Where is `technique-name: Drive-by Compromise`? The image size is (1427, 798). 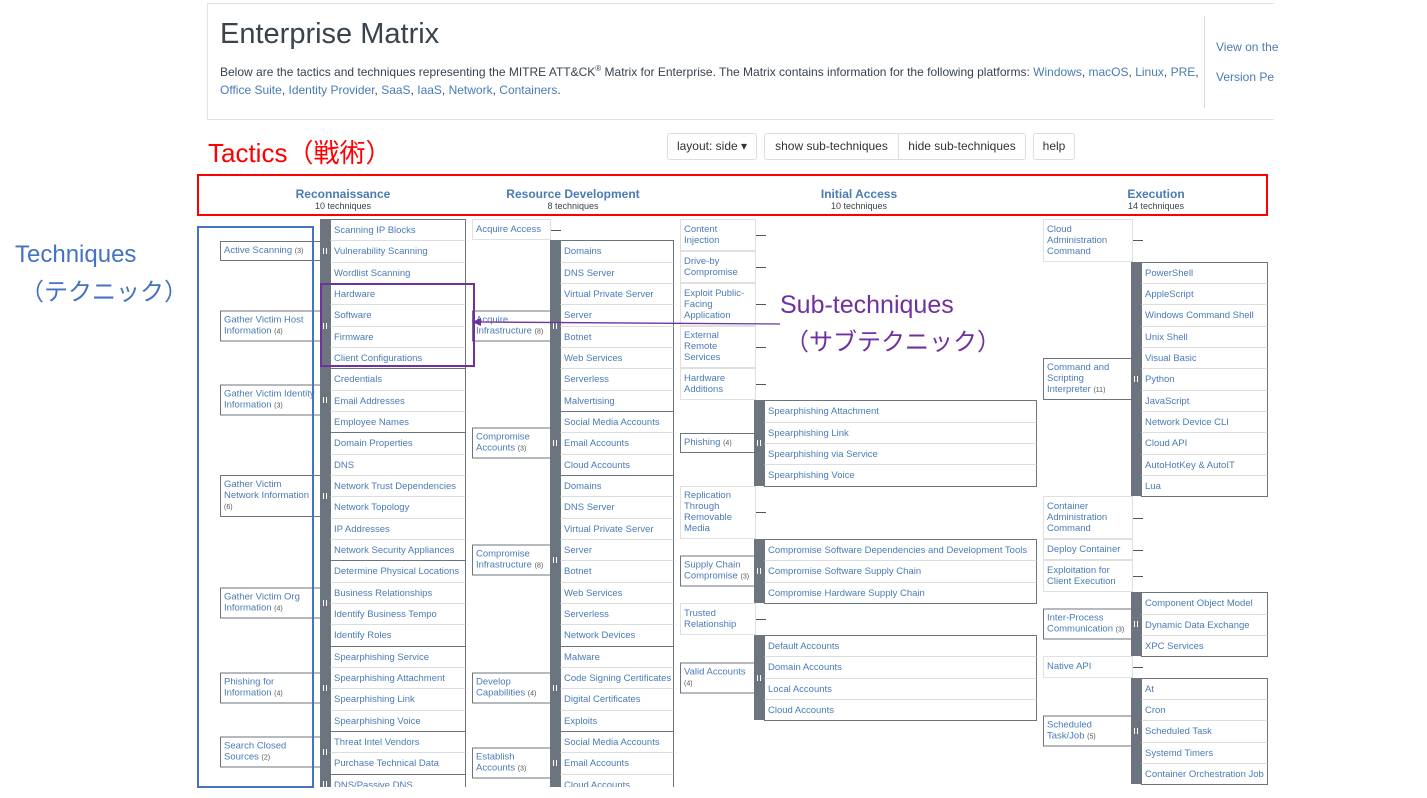 technique-name: Drive-by Compromise is located at coordinates (718, 267).